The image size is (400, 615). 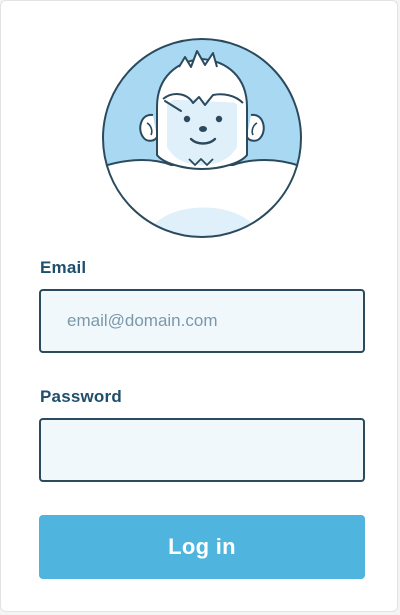 I want to click on email-label: Email, so click(x=63, y=267).